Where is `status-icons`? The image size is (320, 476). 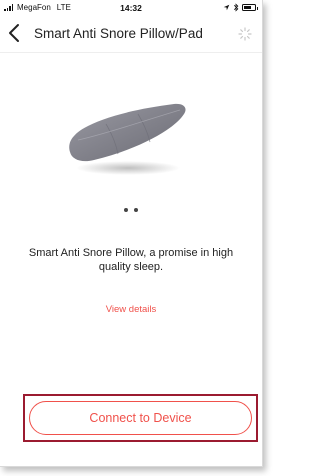
status-icons is located at coordinates (240, 7).